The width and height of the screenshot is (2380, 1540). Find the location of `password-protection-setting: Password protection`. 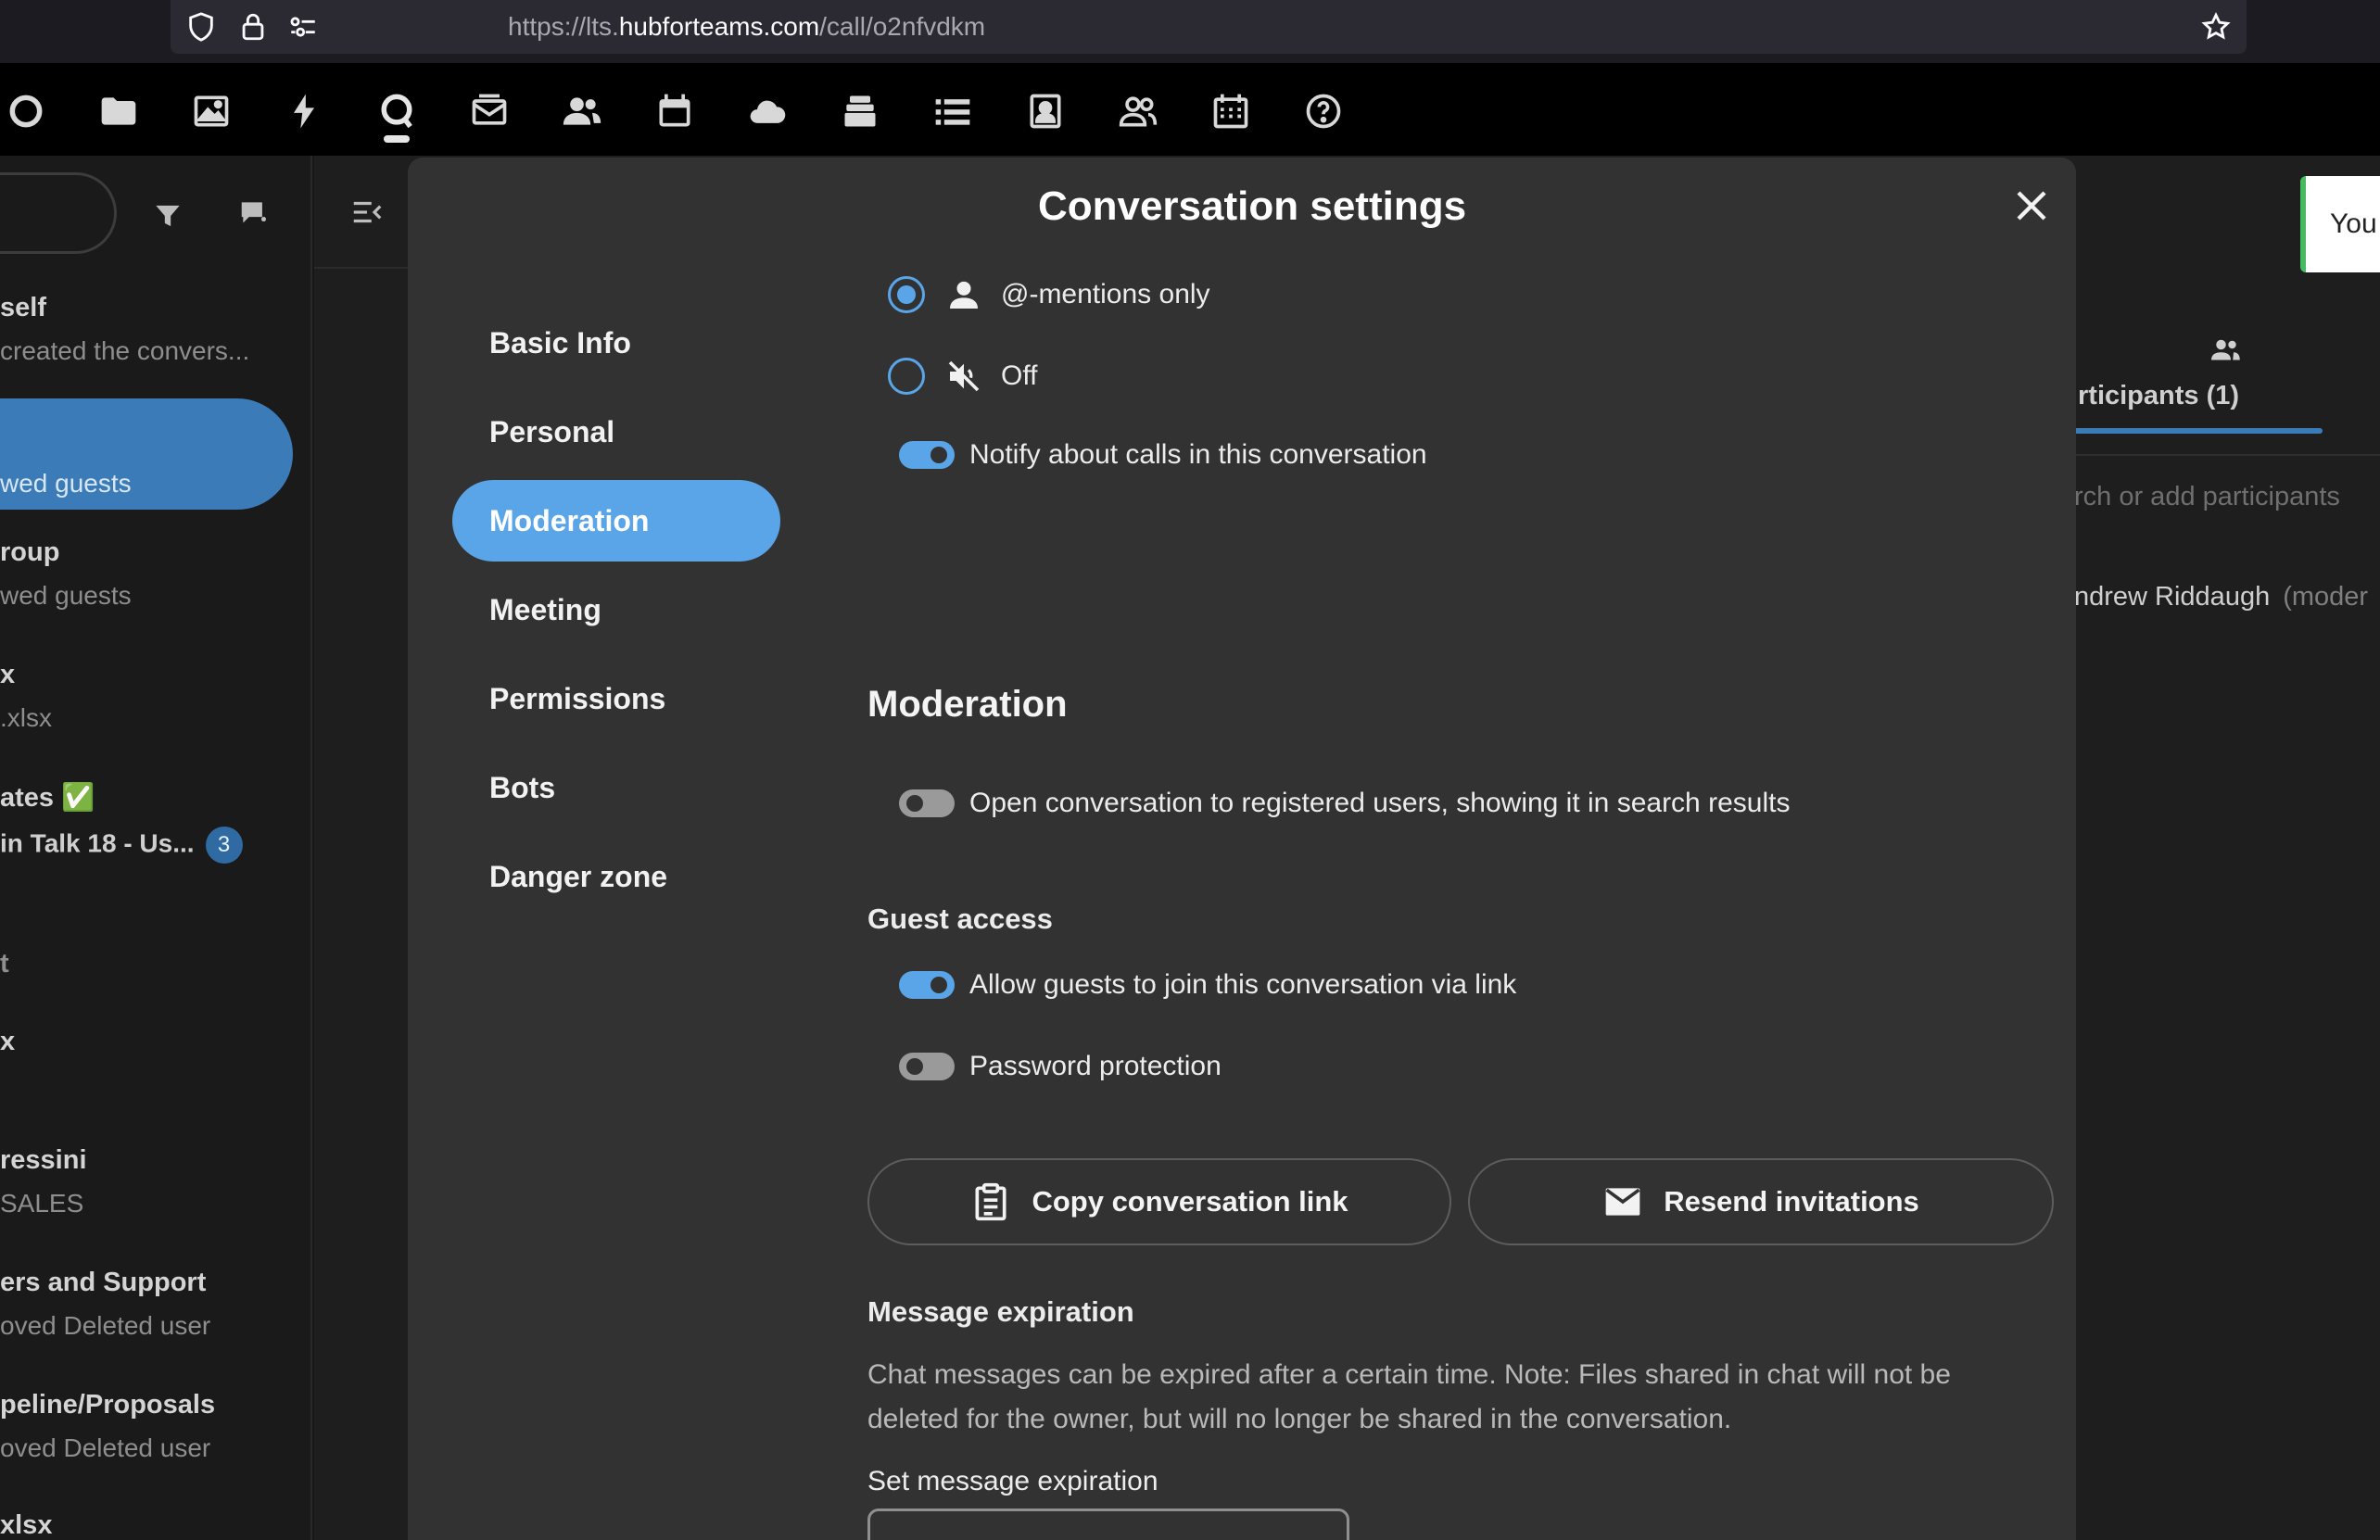

password-protection-setting: Password protection is located at coordinates (1049, 1067).